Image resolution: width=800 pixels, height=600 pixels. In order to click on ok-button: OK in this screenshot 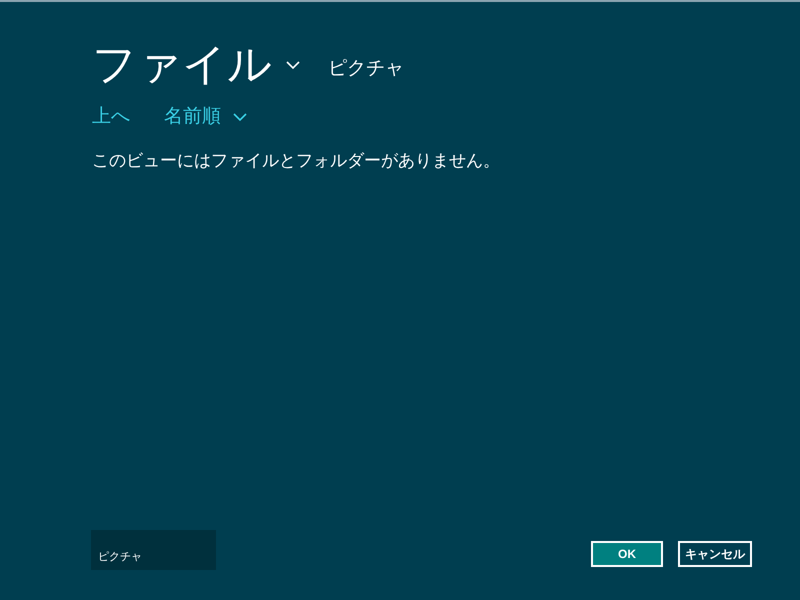, I will do `click(627, 554)`.